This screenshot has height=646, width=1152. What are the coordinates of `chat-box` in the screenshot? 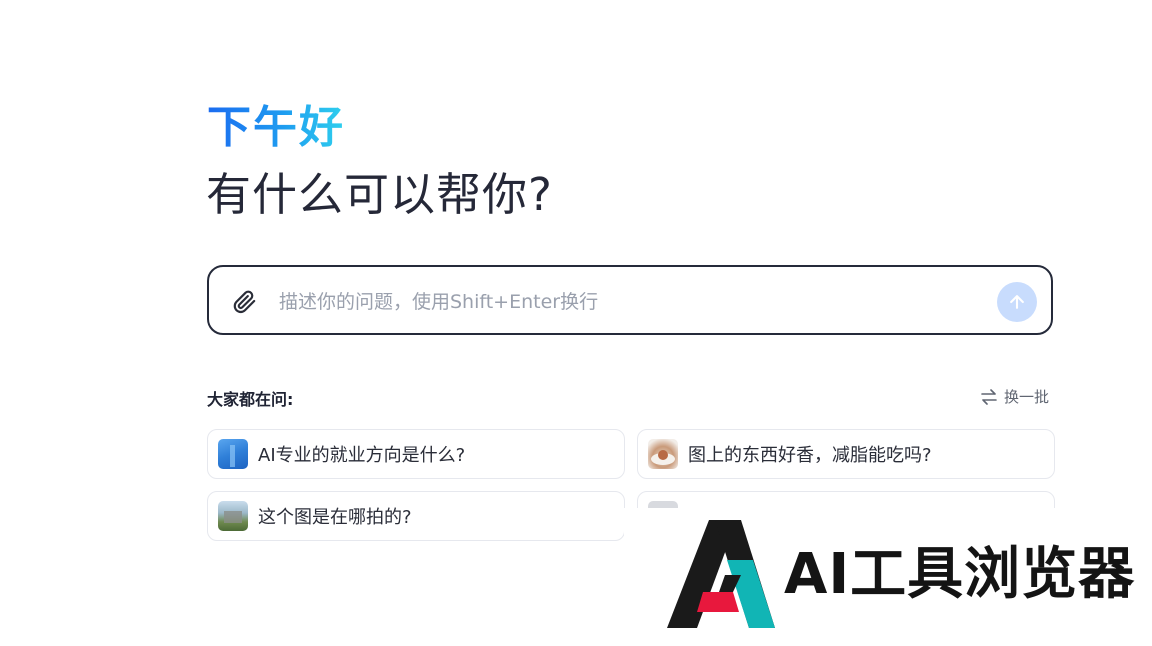 It's located at (630, 300).